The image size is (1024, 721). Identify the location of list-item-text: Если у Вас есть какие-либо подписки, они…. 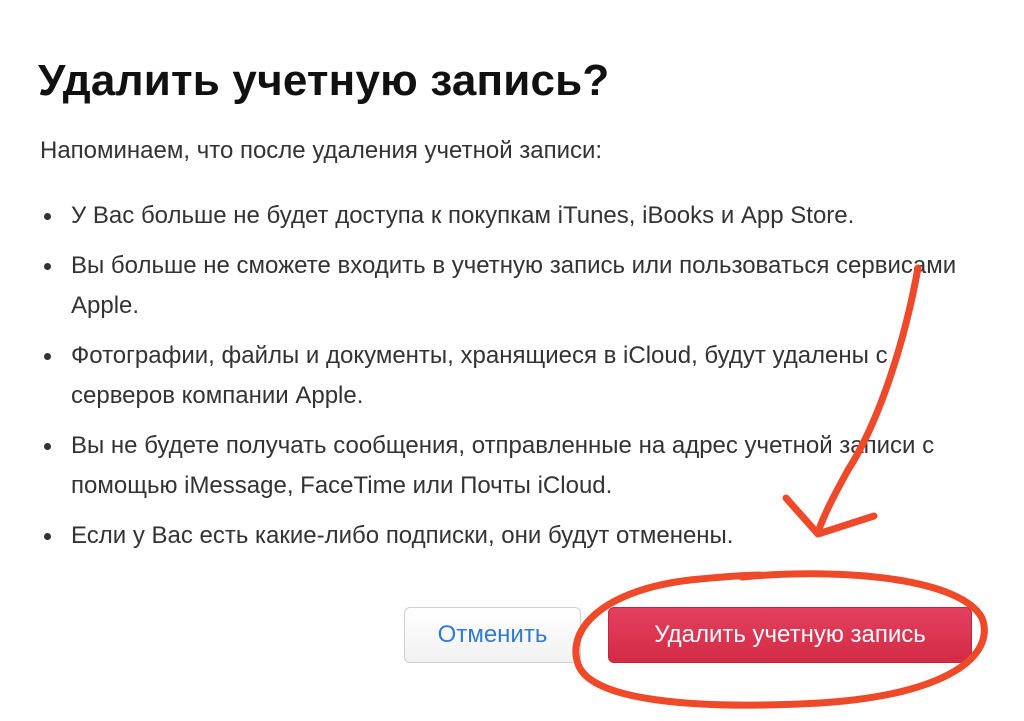
(402, 535).